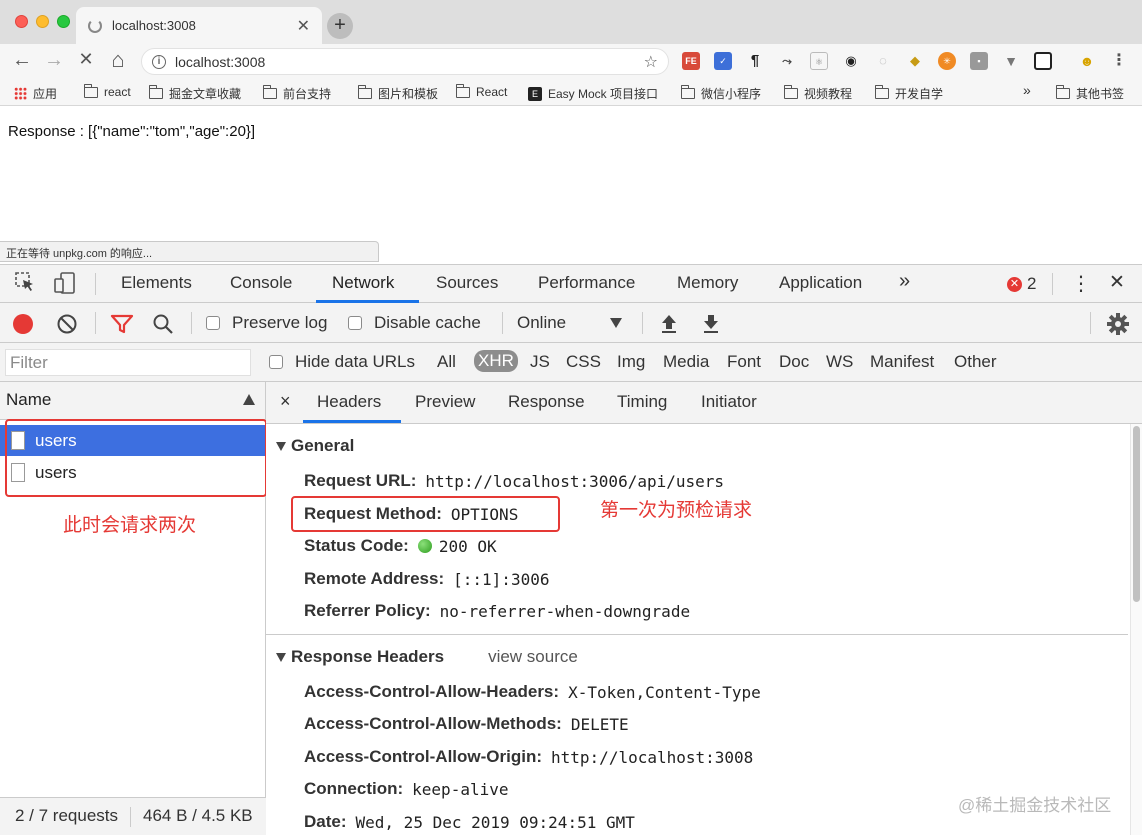 The height and width of the screenshot is (835, 1142). What do you see at coordinates (349, 402) in the screenshot?
I see `tab-headers: Headers` at bounding box center [349, 402].